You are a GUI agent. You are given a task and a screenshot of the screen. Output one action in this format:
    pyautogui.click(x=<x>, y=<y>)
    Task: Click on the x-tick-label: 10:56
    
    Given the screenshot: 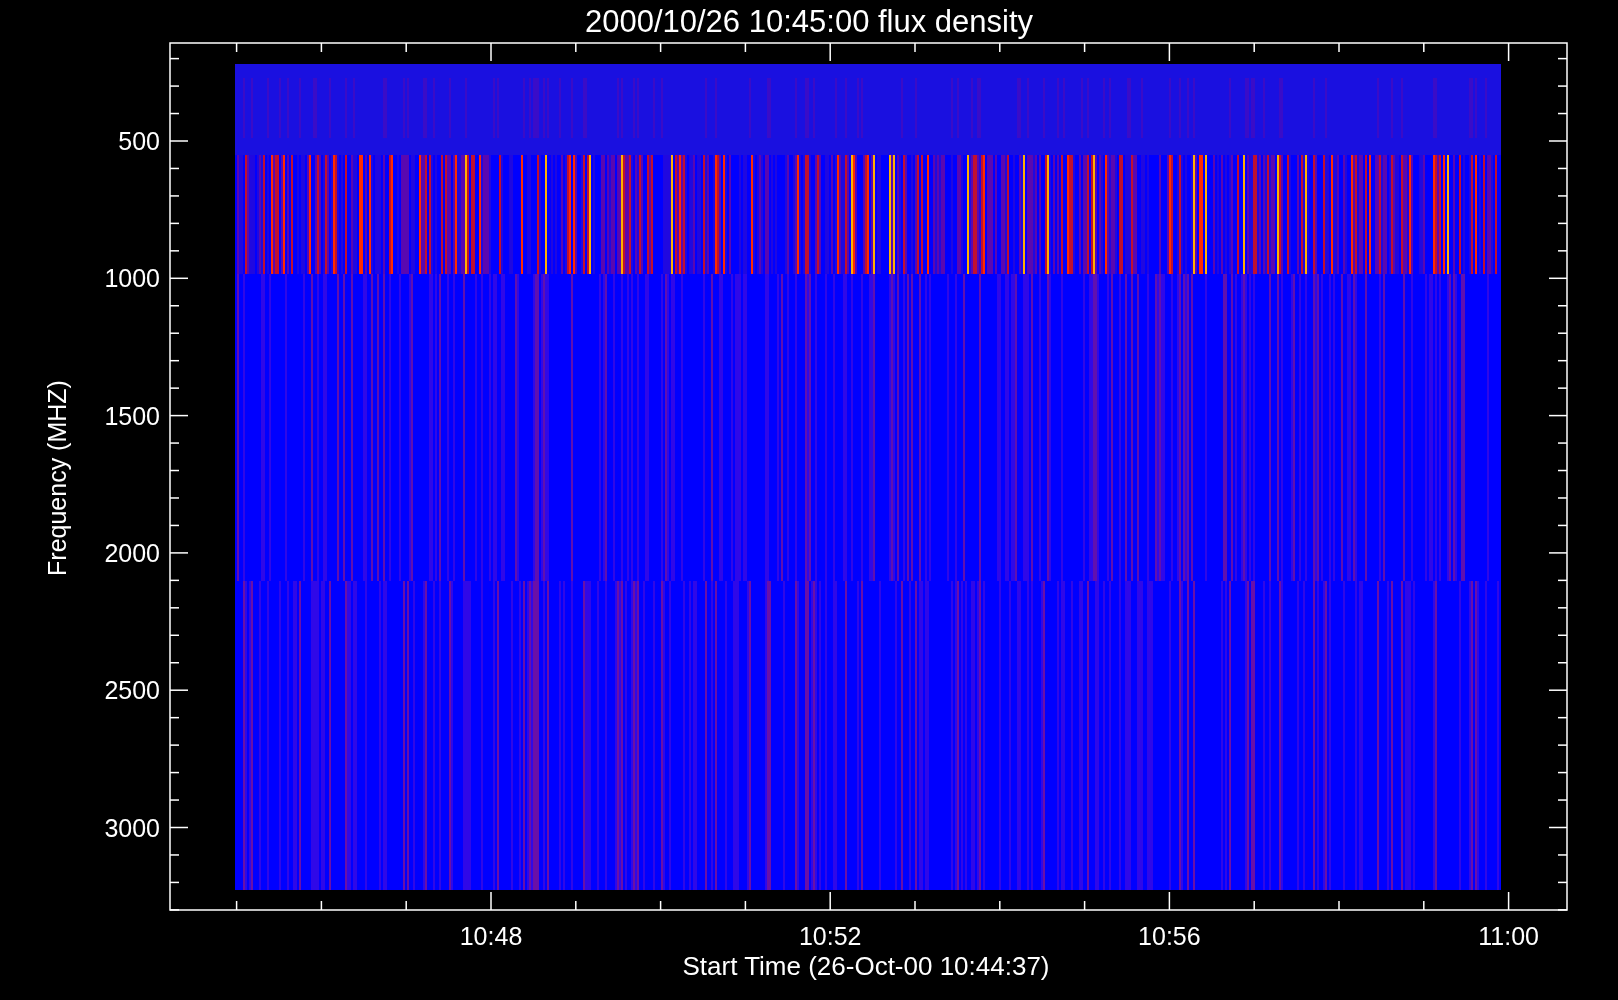 What is the action you would take?
    pyautogui.click(x=1169, y=936)
    